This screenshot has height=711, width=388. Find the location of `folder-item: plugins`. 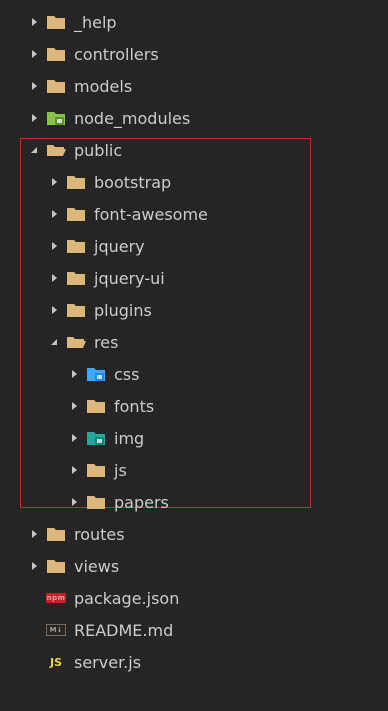

folder-item: plugins is located at coordinates (194, 310).